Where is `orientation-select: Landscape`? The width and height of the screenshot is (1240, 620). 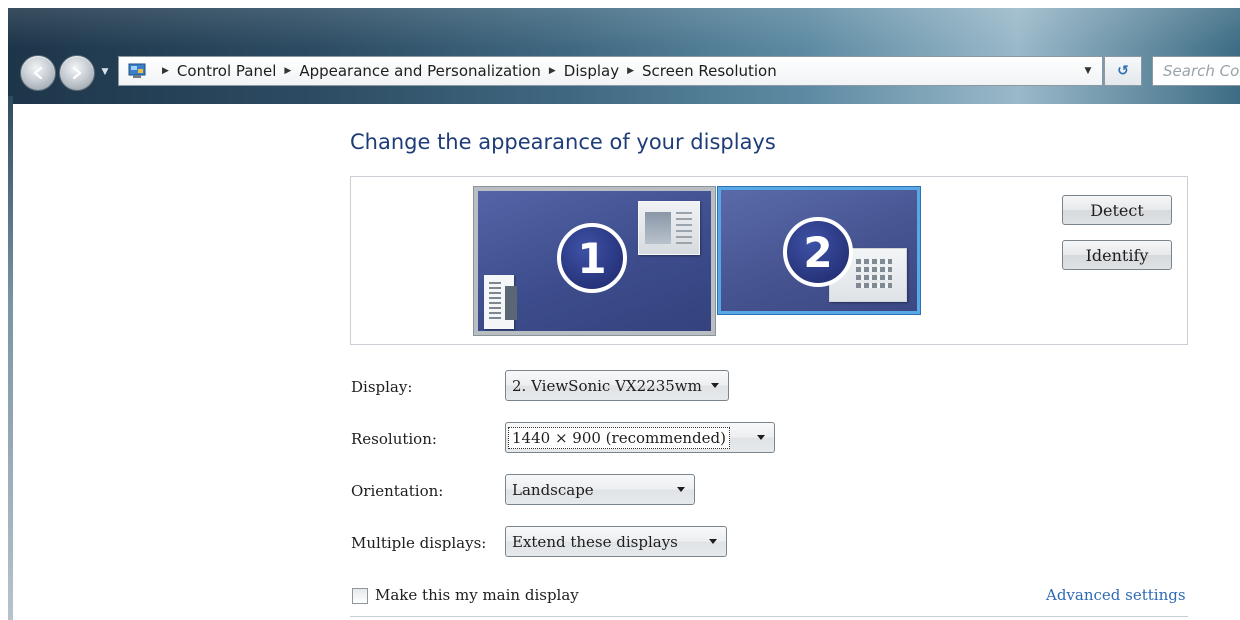 orientation-select: Landscape is located at coordinates (600, 489).